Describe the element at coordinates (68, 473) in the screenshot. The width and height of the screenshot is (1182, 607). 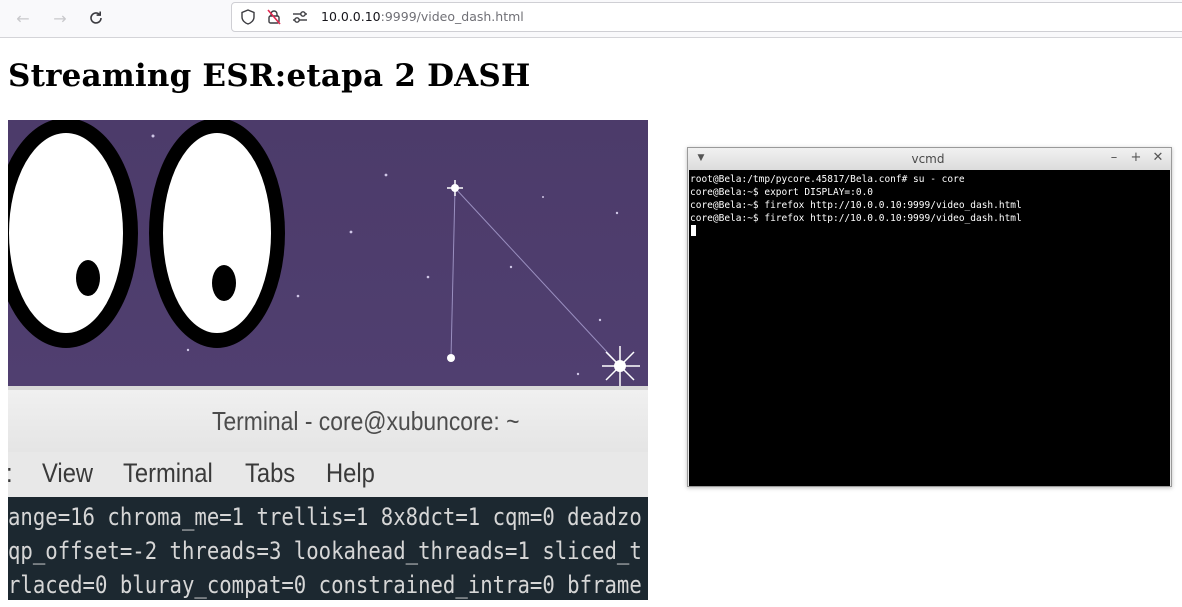
I see `video-menu-view: View` at that location.